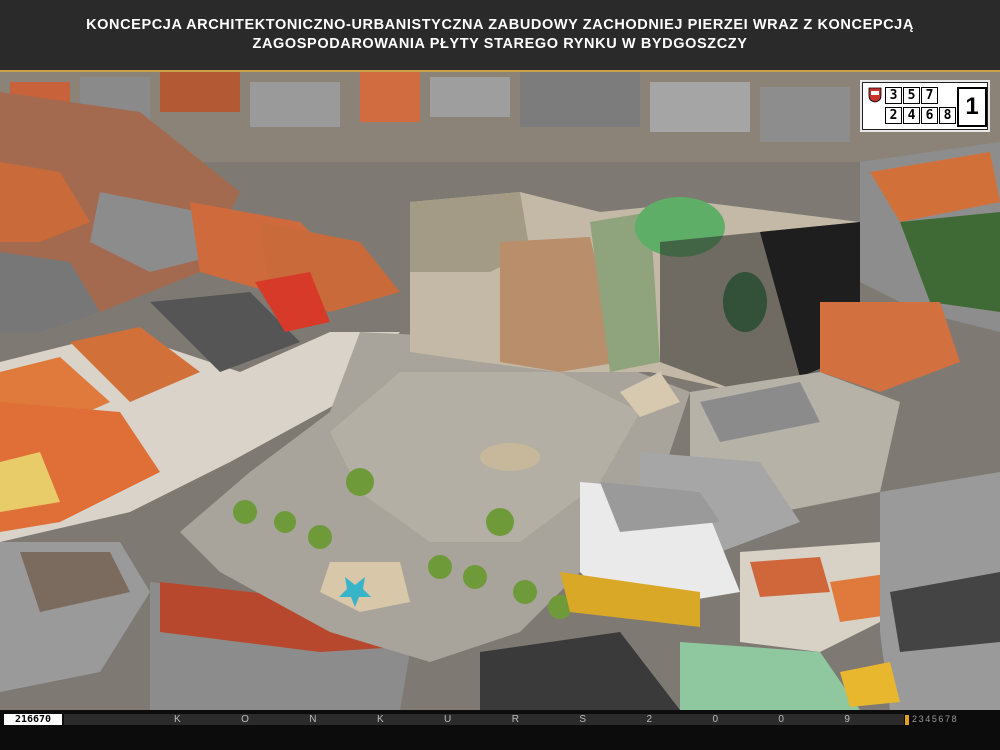 The height and width of the screenshot is (750, 1000). Describe the element at coordinates (448, 719) in the screenshot. I see `competition-letter: U` at that location.